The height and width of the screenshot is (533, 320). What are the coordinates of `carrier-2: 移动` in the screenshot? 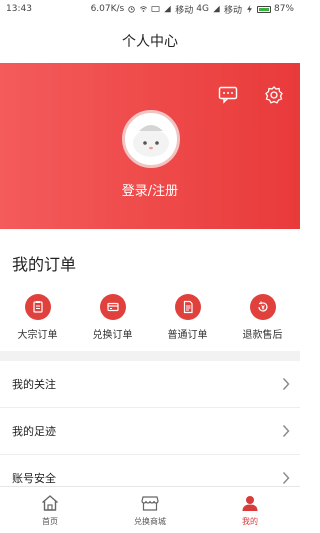 It's located at (232, 10).